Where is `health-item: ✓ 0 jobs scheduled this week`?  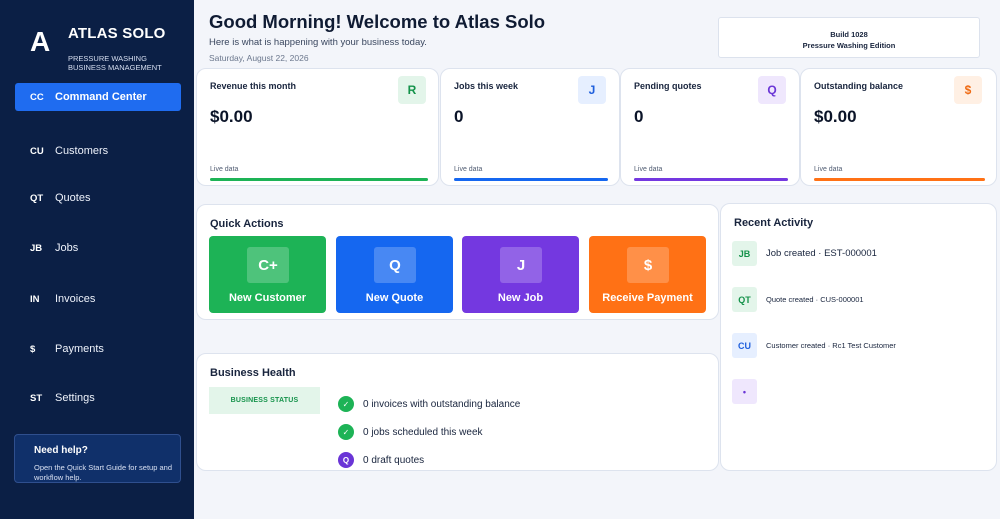 health-item: ✓ 0 jobs scheduled this week is located at coordinates (410, 432).